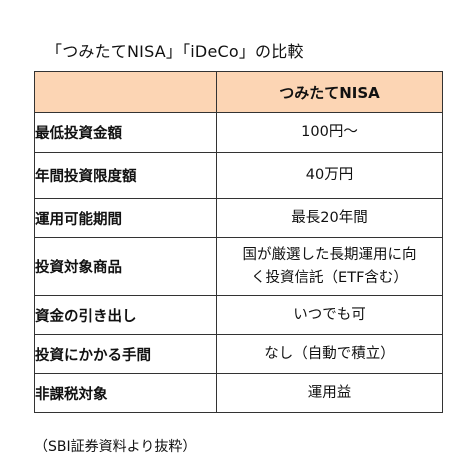 This screenshot has height=467, width=462. I want to click on row-value: 国が厳選した長期運用に向 く投資信託（ETF含む）, so click(329, 266).